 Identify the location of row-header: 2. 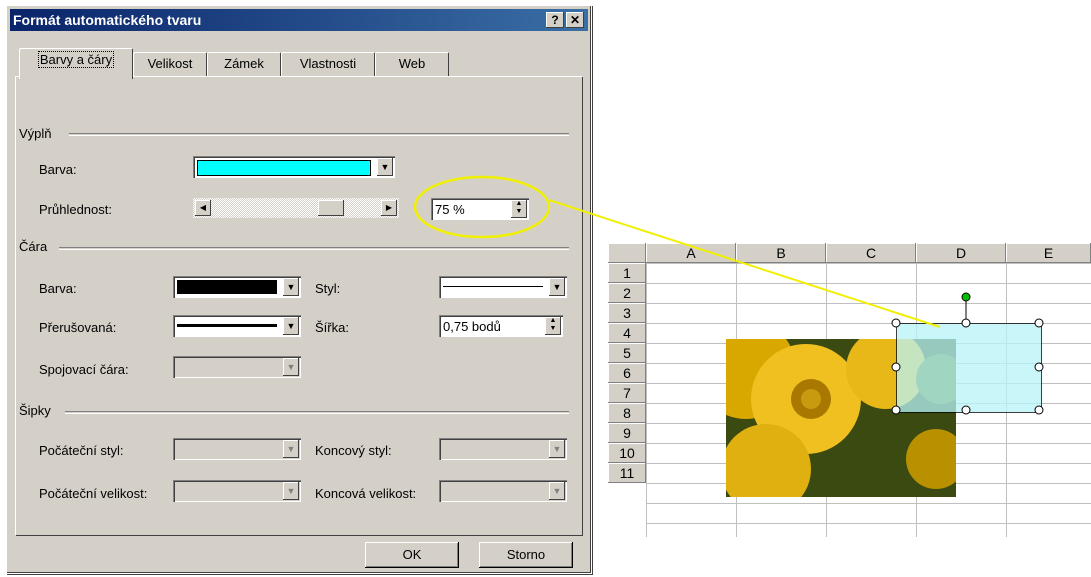
(627, 293).